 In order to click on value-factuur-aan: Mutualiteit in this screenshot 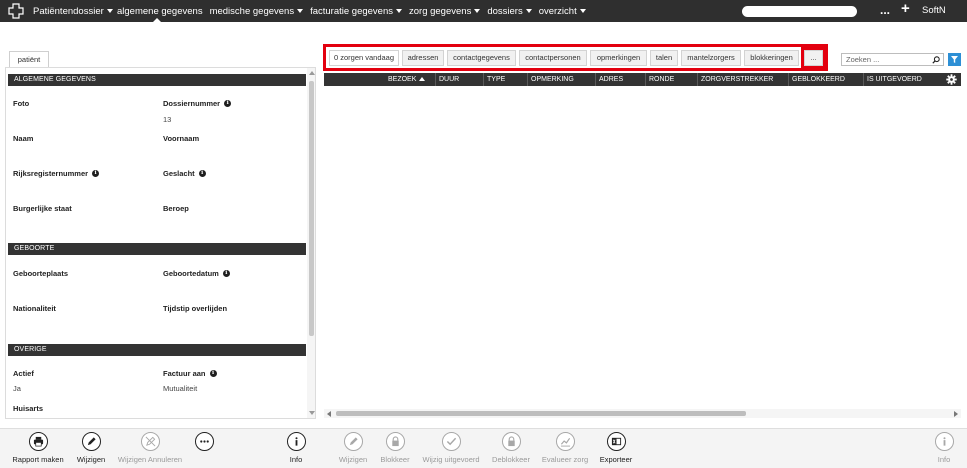, I will do `click(180, 388)`.